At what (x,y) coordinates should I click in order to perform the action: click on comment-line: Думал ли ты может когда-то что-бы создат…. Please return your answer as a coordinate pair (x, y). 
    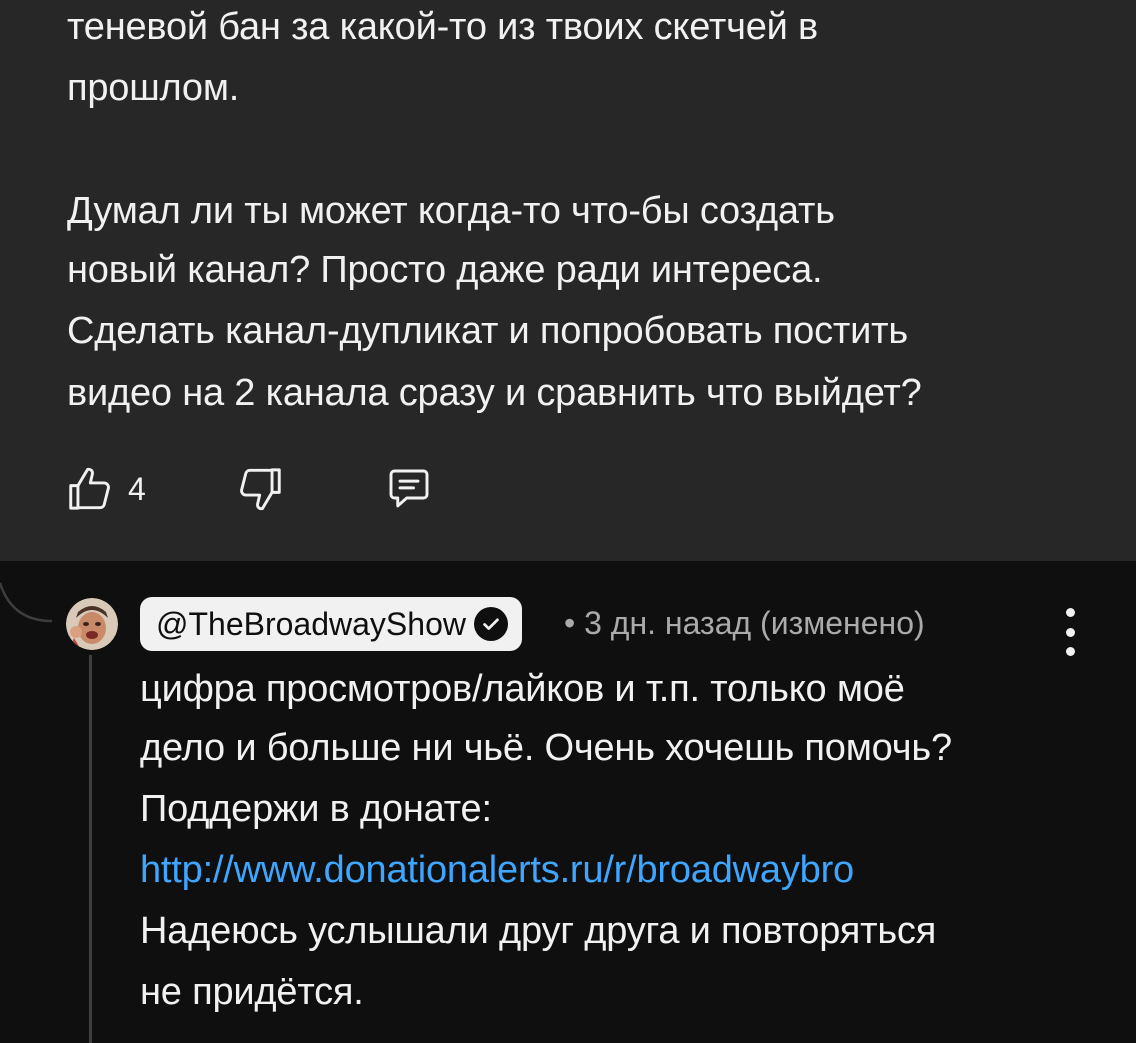
    Looking at the image, I should click on (451, 211).